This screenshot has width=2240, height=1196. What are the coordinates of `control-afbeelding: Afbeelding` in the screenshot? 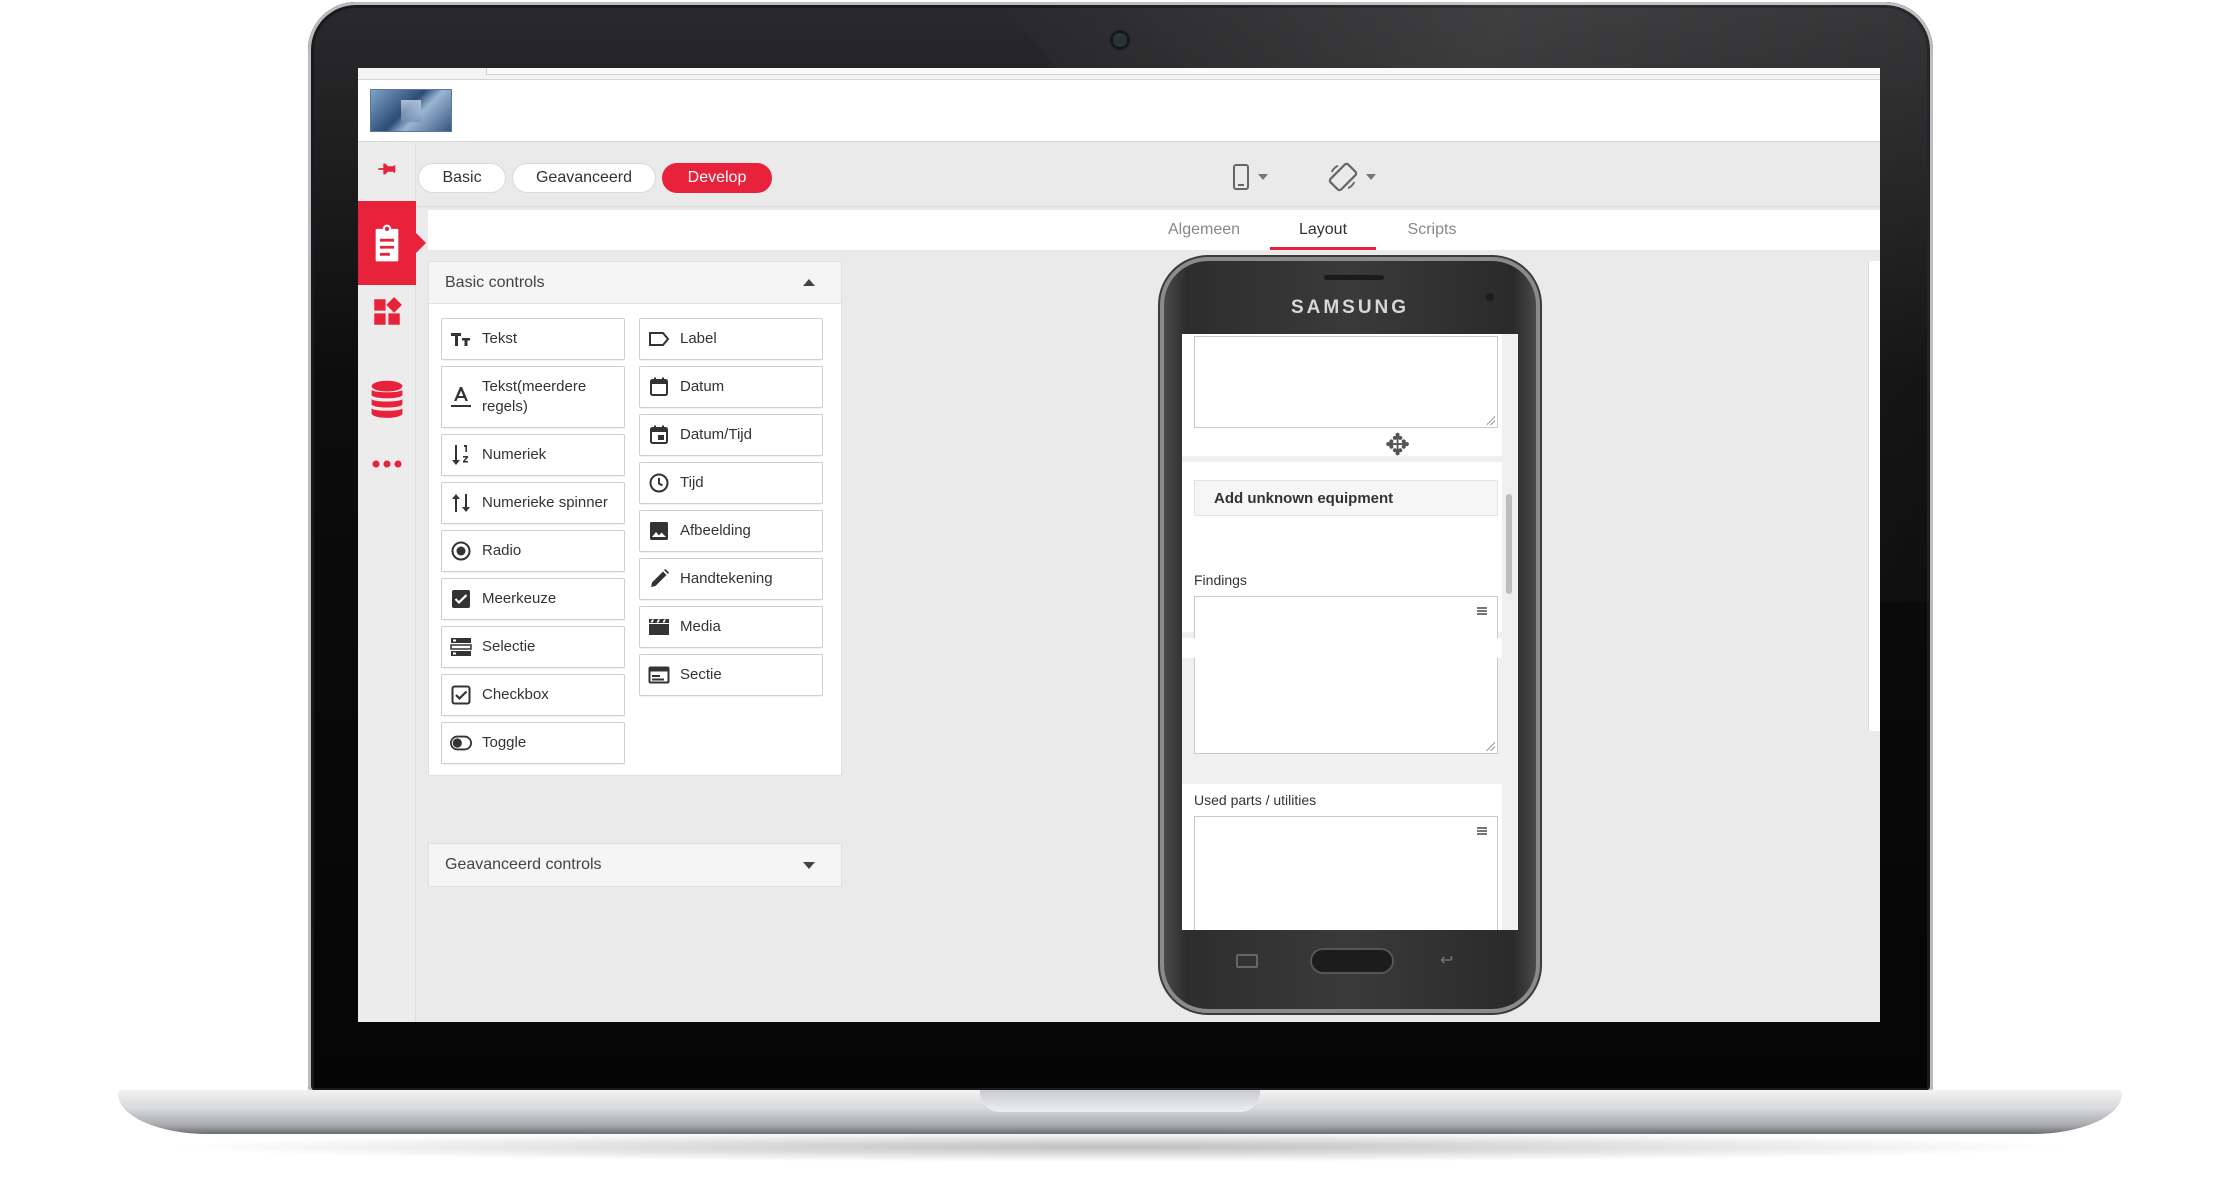 It's located at (731, 531).